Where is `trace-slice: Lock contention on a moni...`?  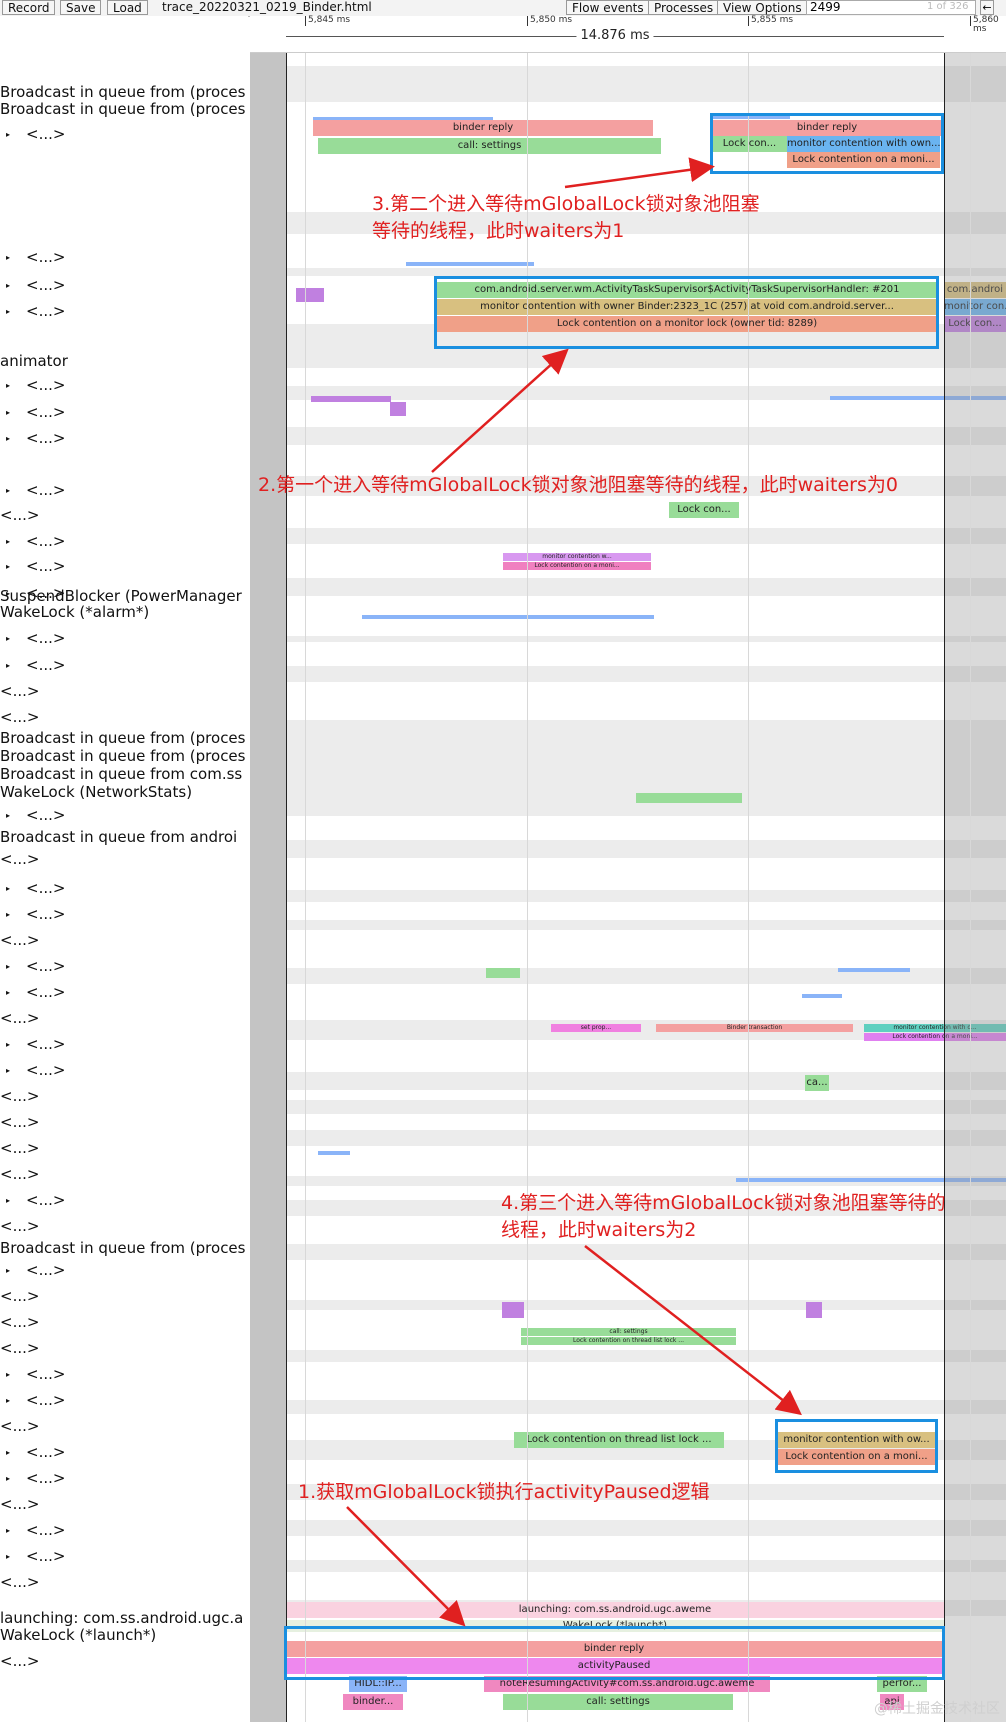
trace-slice: Lock contention on a moni... is located at coordinates (577, 566).